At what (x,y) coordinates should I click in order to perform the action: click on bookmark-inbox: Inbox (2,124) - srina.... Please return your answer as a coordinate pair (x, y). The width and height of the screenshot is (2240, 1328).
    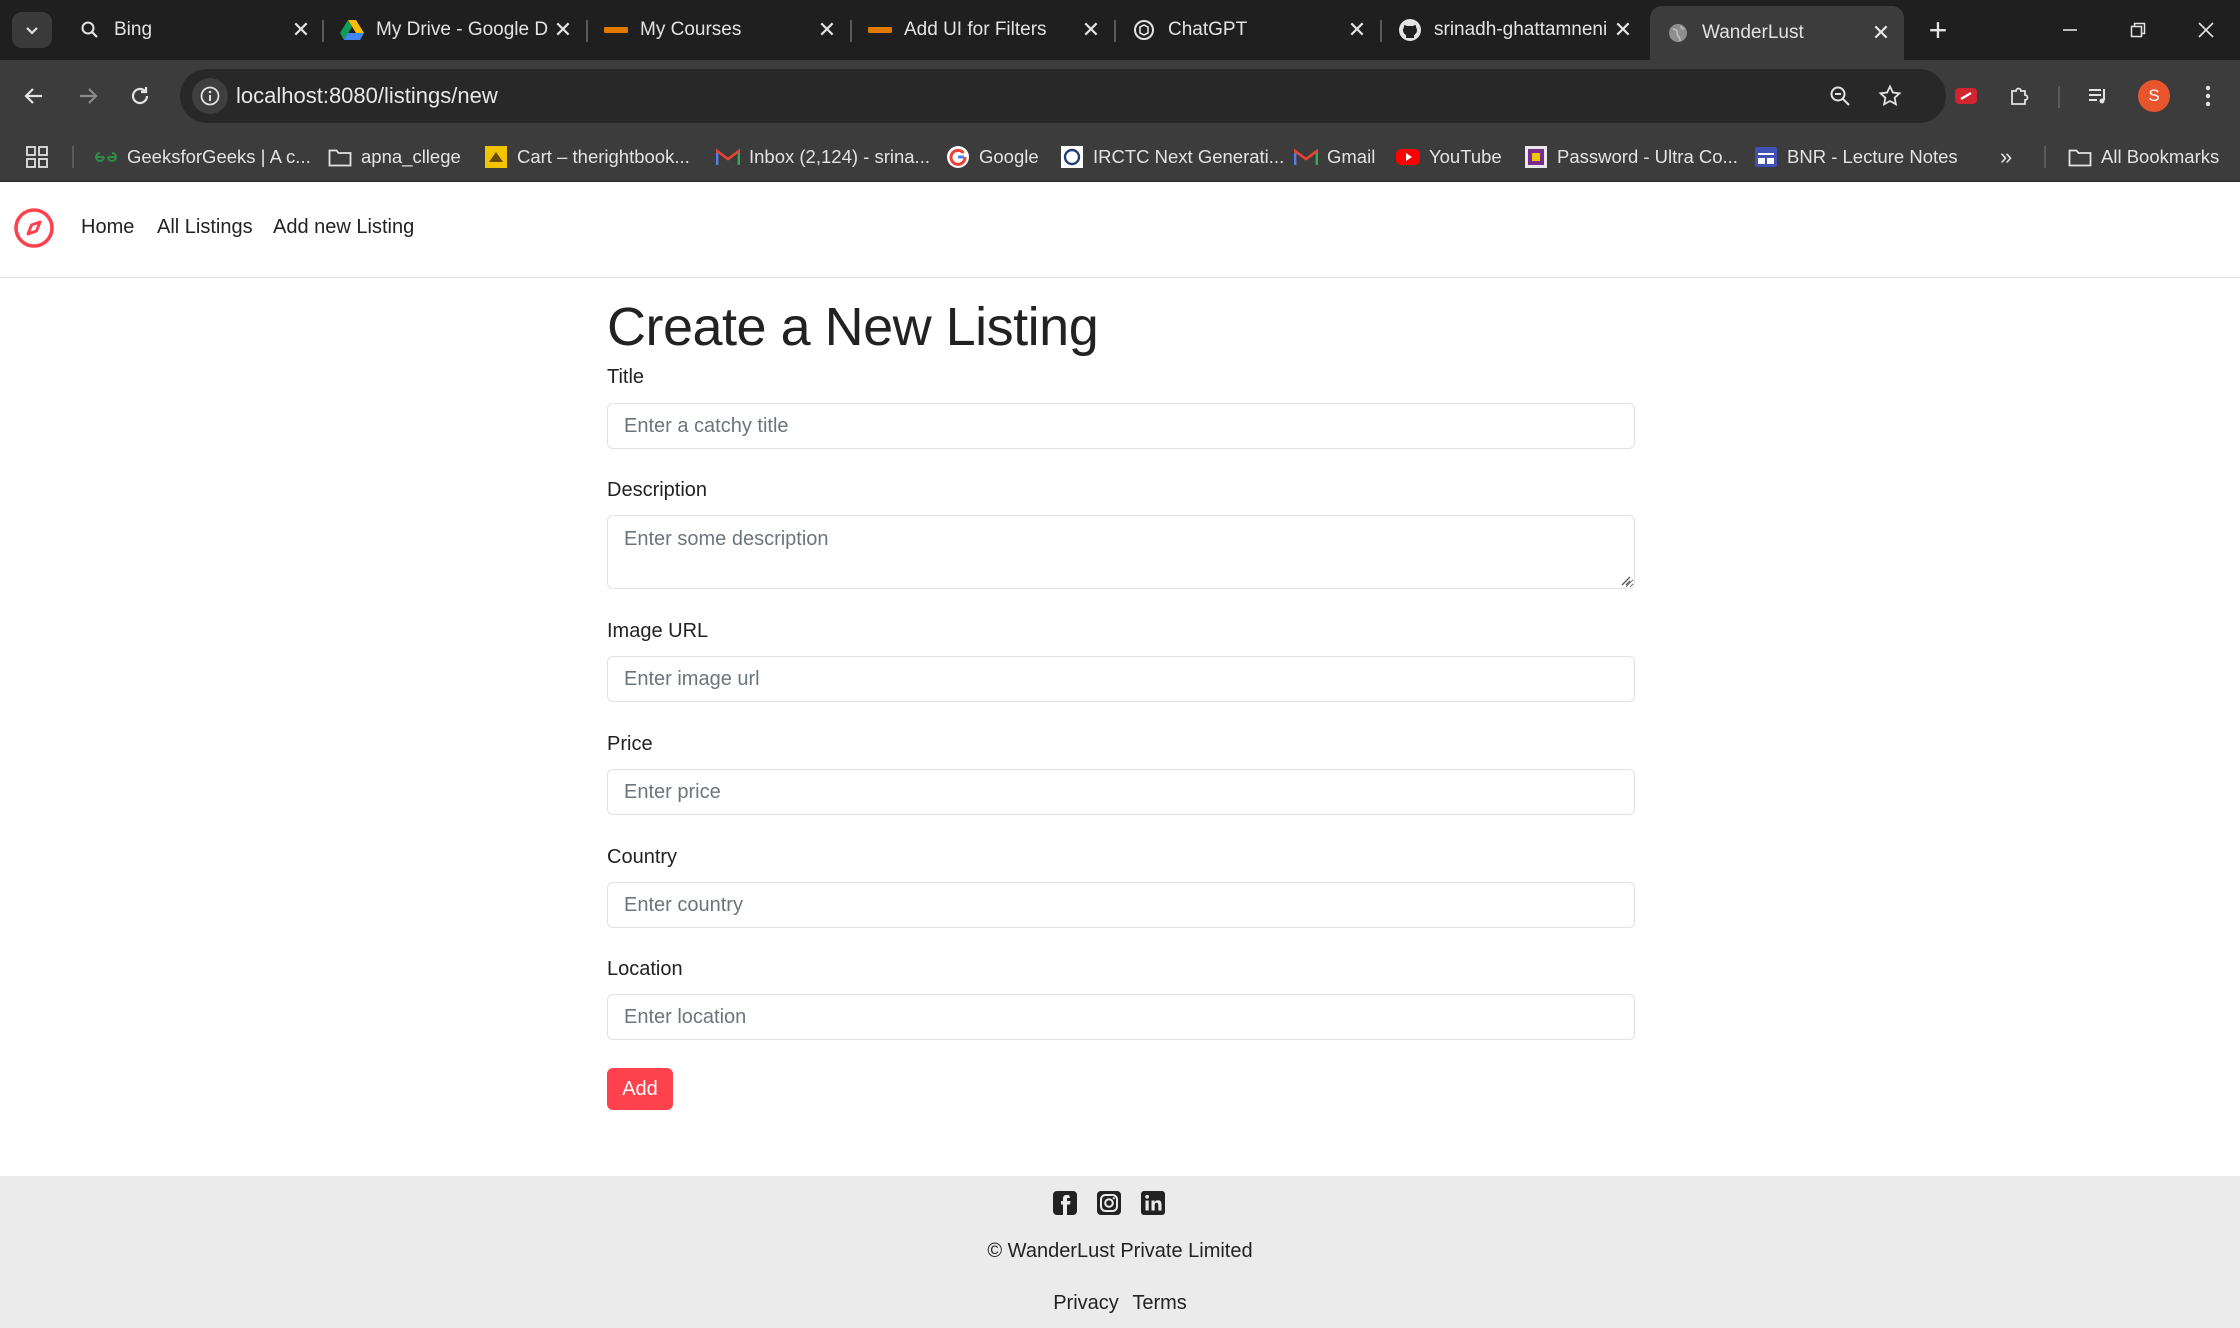
    Looking at the image, I should click on (823, 157).